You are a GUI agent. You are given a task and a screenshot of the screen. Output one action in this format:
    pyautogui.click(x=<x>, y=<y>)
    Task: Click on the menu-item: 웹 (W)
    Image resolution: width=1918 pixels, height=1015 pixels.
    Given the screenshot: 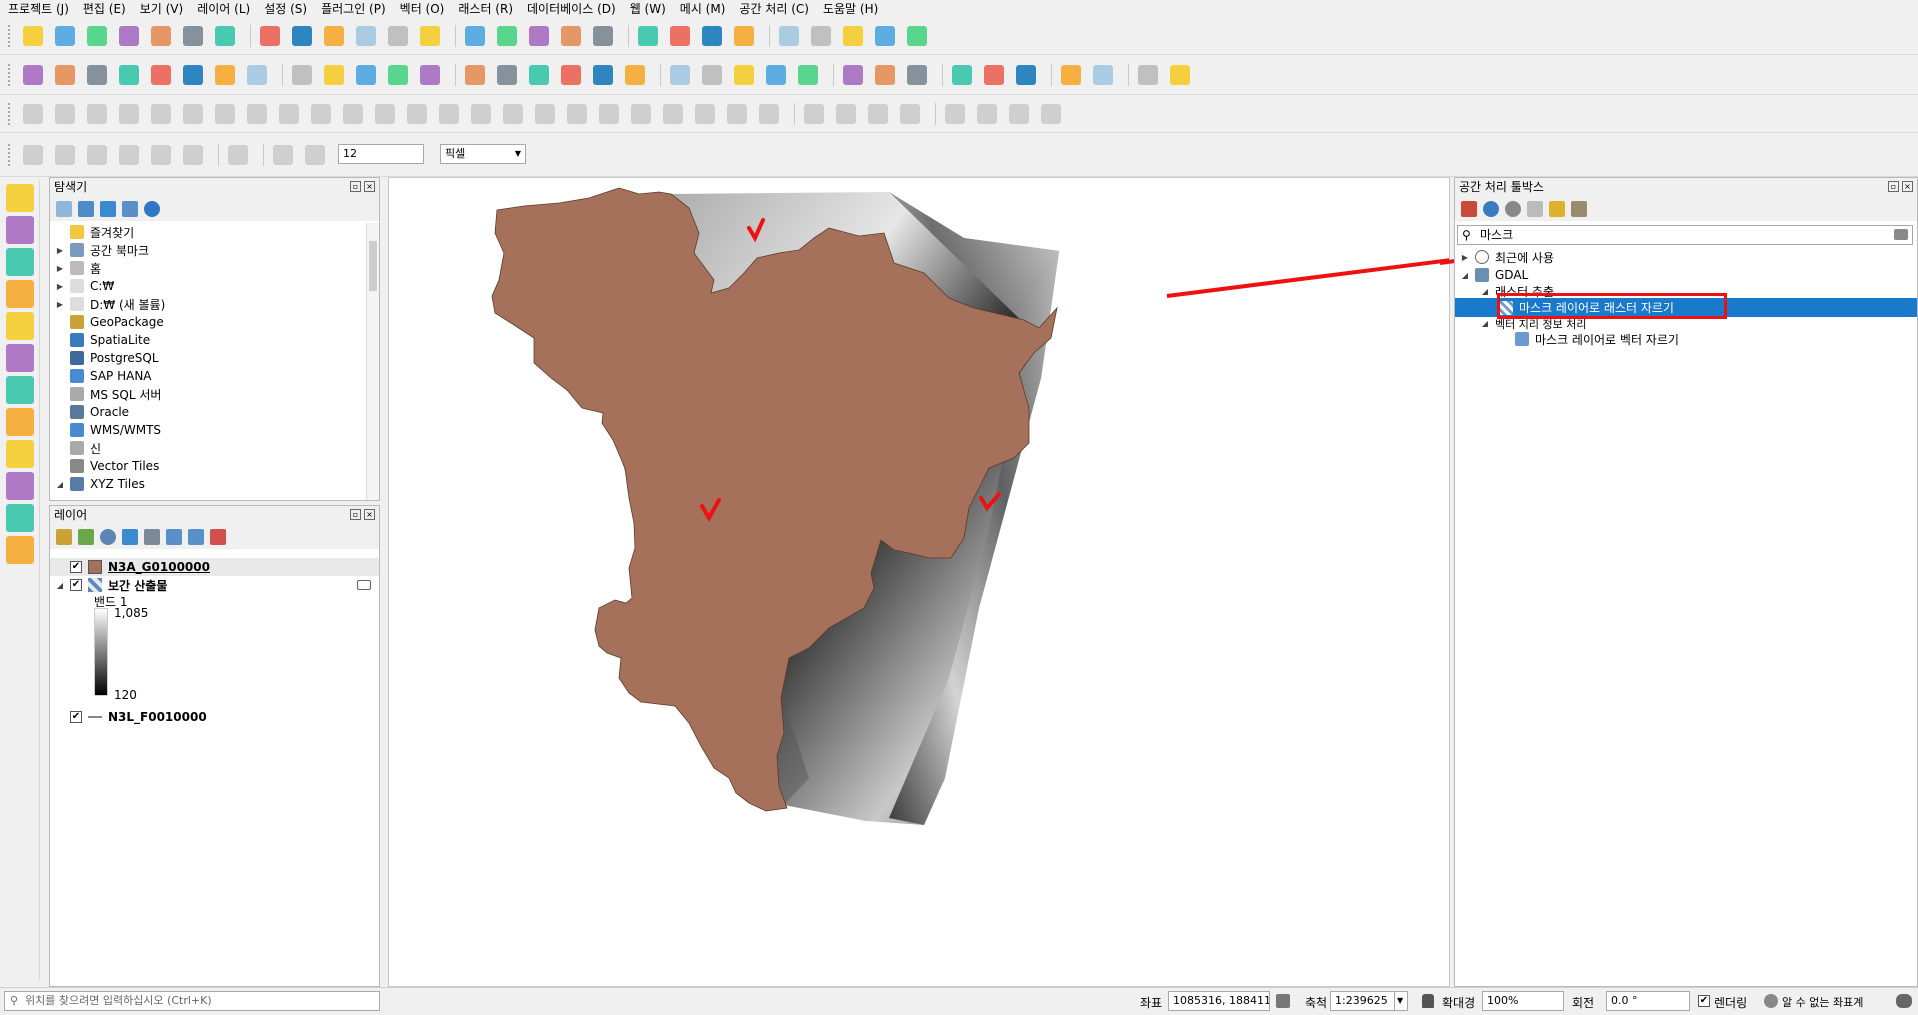 What is the action you would take?
    pyautogui.click(x=652, y=8)
    